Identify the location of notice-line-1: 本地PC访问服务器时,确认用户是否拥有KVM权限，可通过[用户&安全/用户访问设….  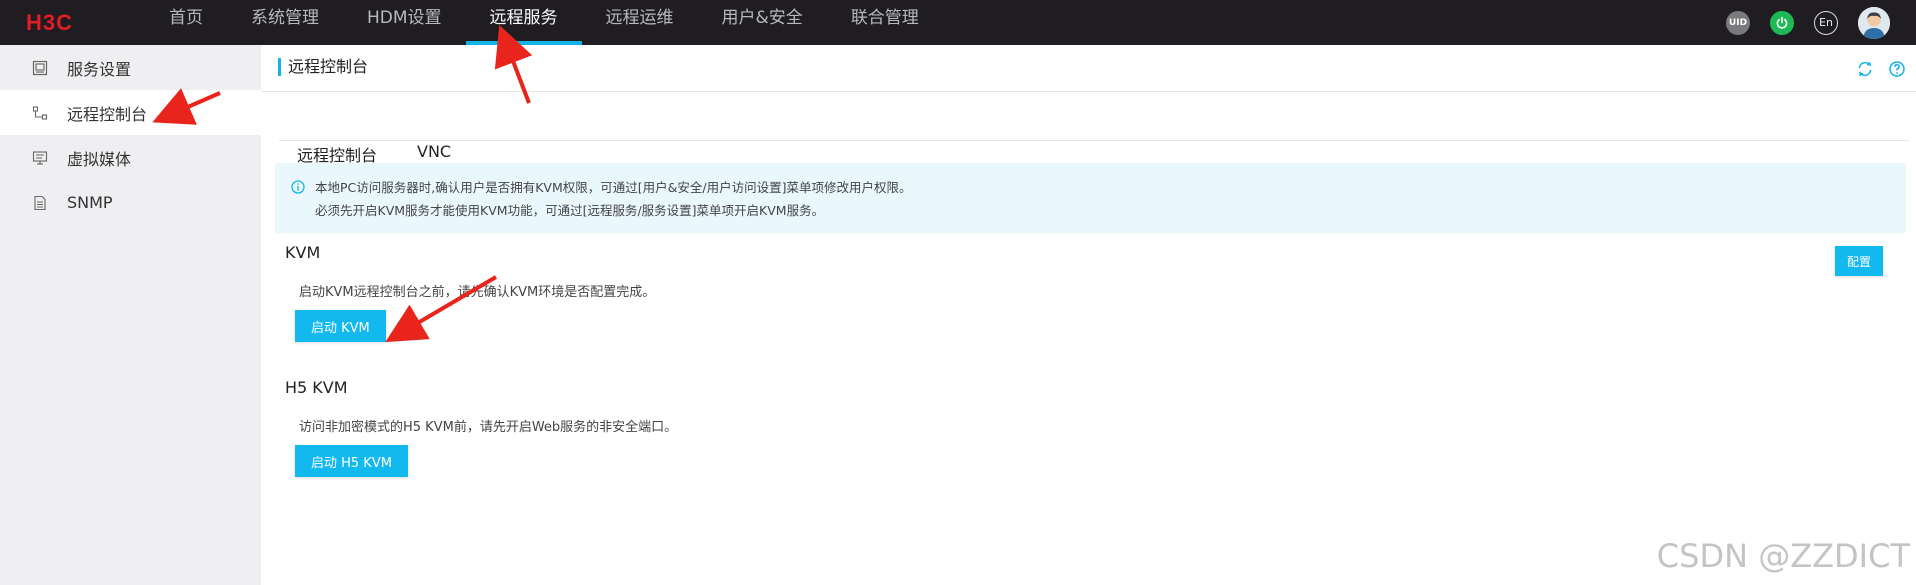
(613, 187).